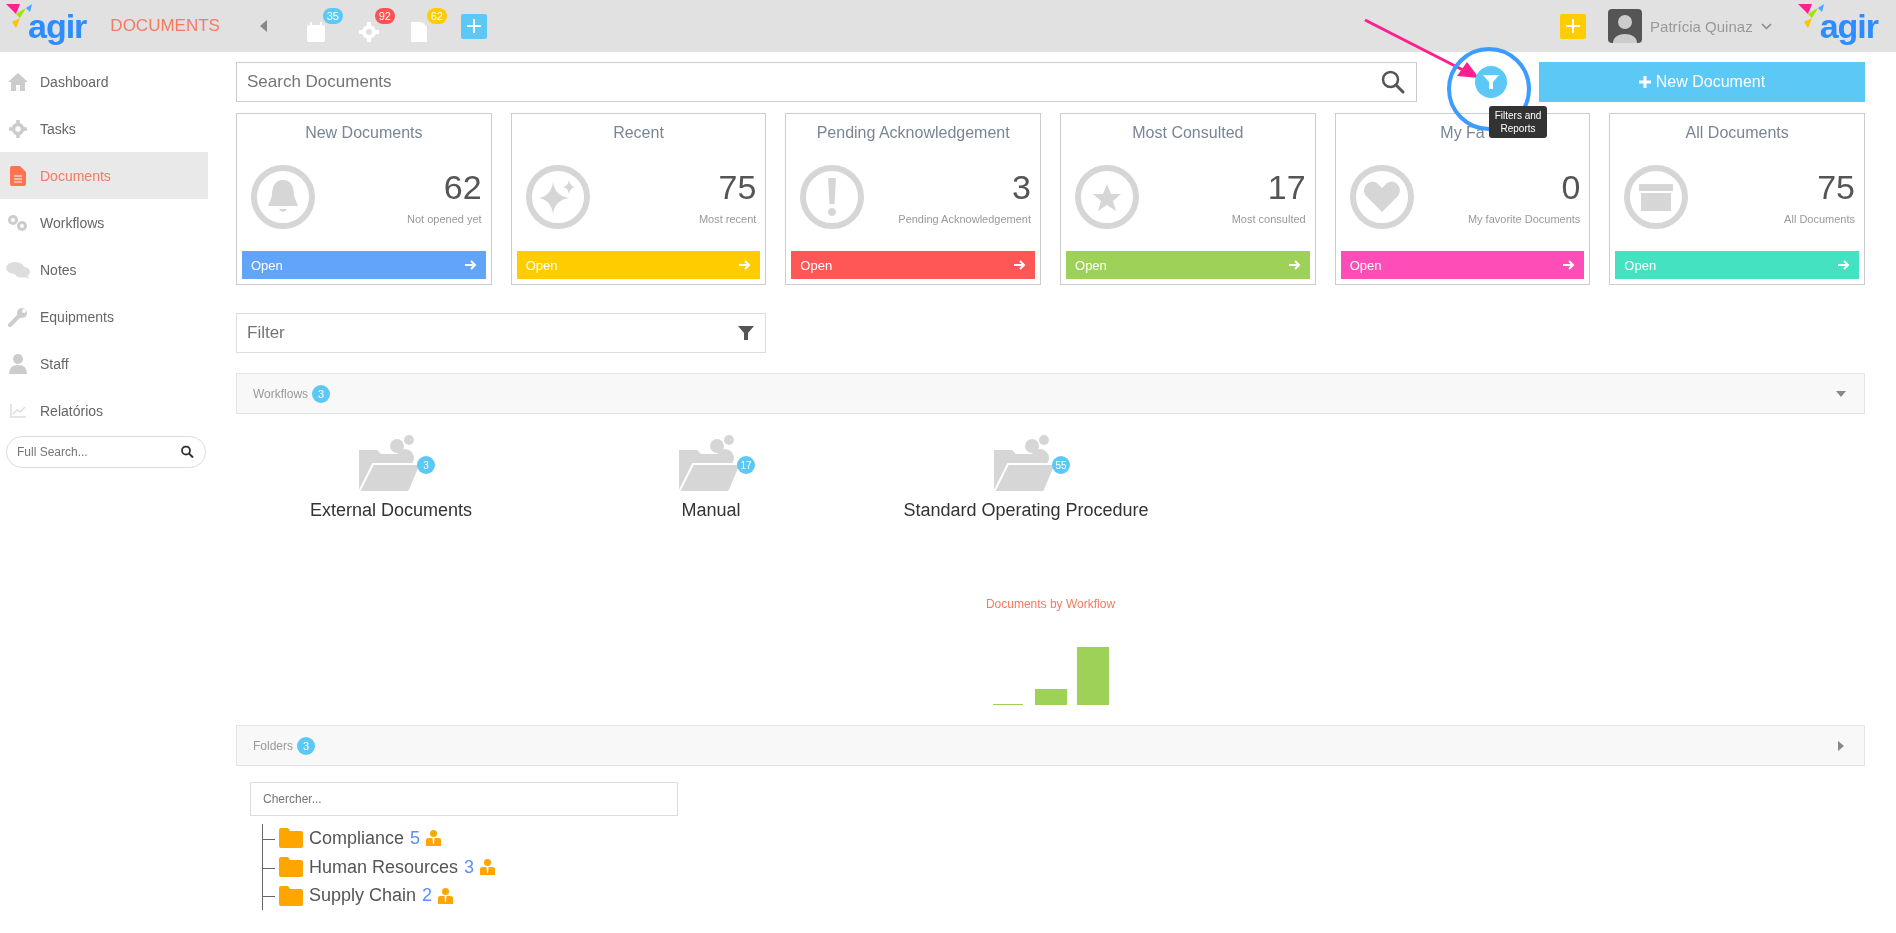  I want to click on folder-link: Compliance, so click(357, 838).